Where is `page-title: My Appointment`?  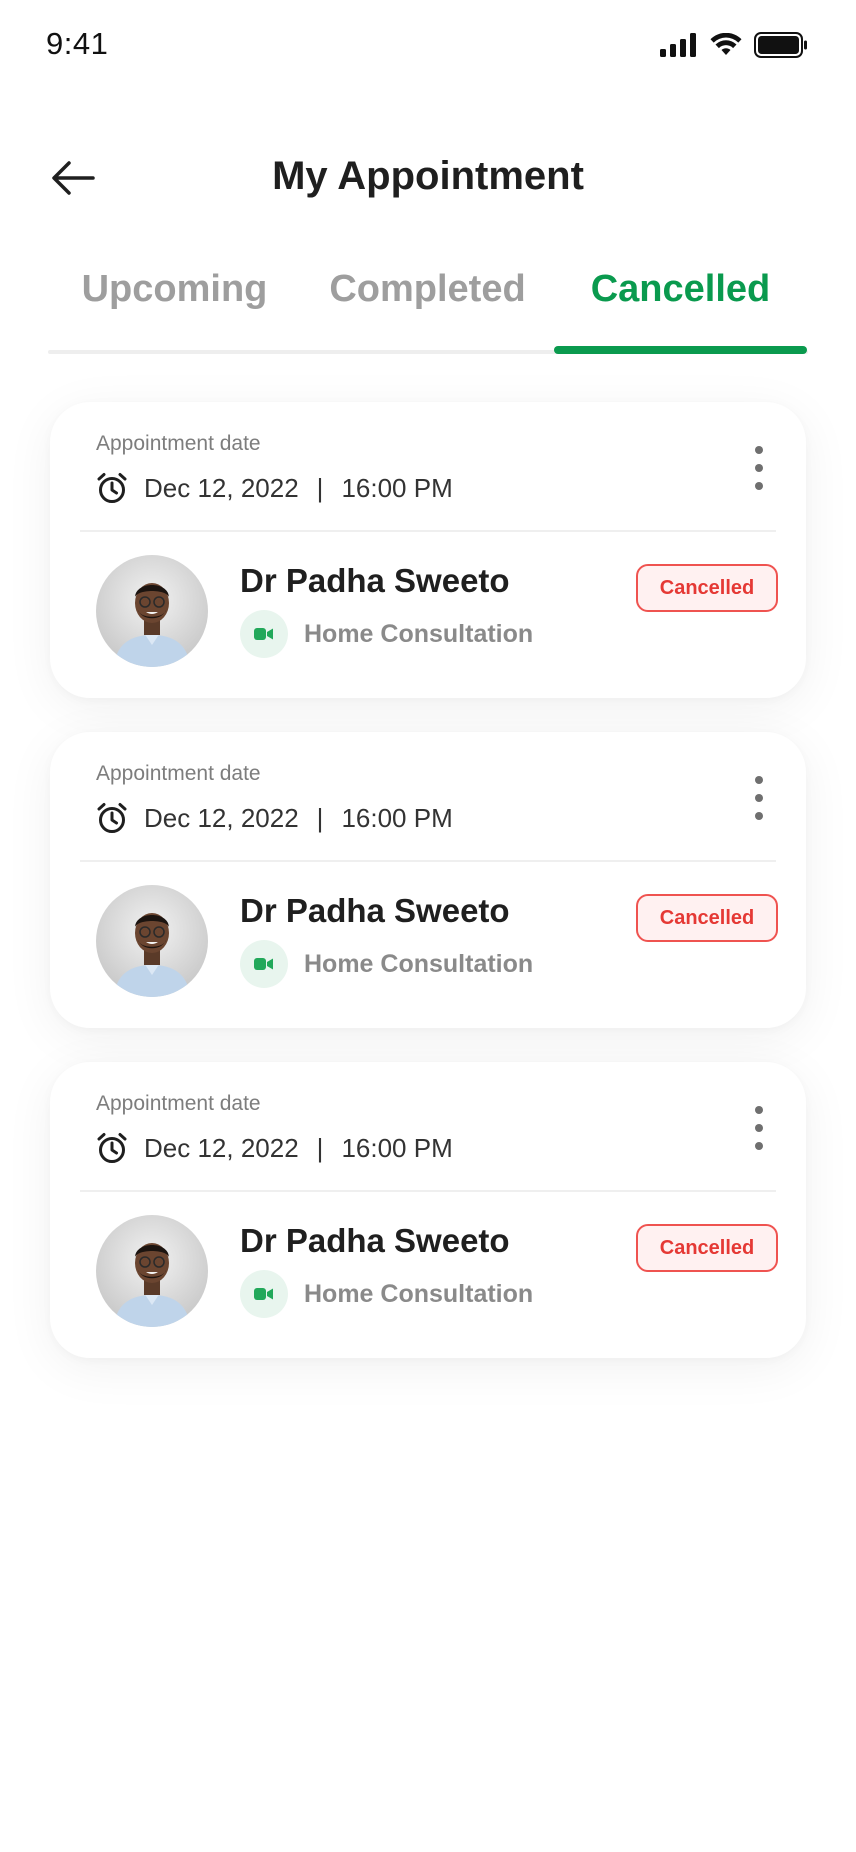 page-title: My Appointment is located at coordinates (428, 176).